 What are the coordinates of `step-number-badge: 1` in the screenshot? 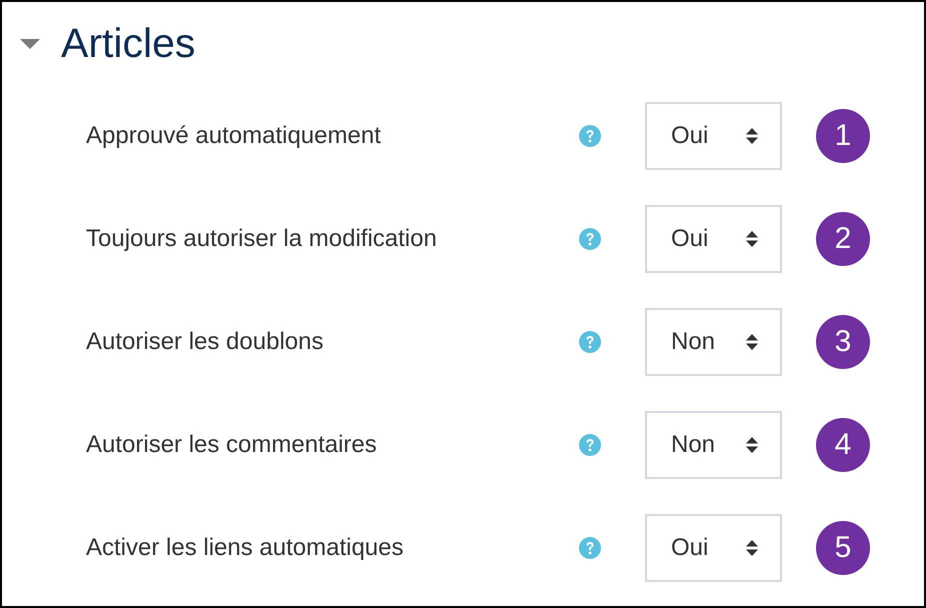 It's located at (843, 135).